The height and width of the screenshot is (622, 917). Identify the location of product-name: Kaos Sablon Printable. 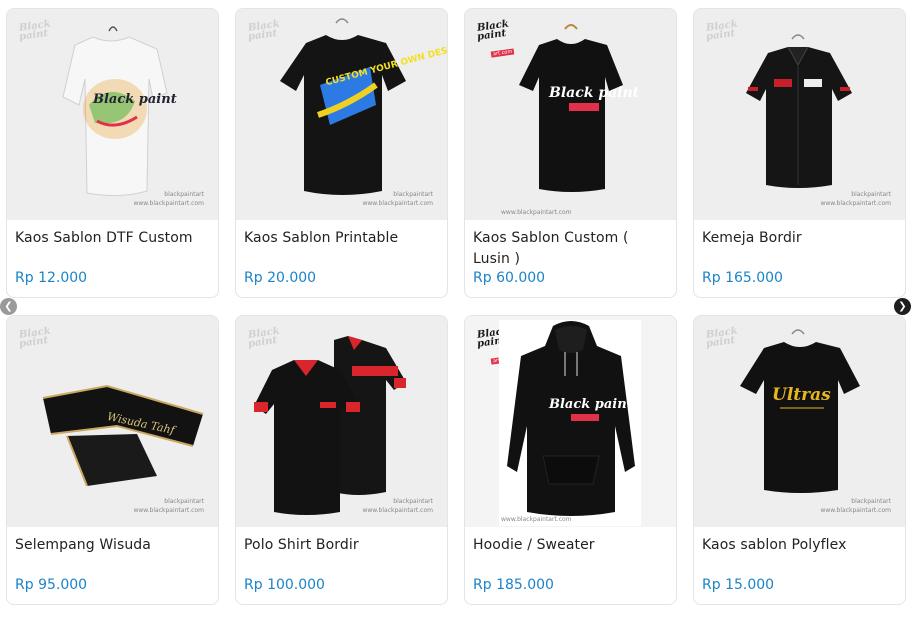
(341, 249).